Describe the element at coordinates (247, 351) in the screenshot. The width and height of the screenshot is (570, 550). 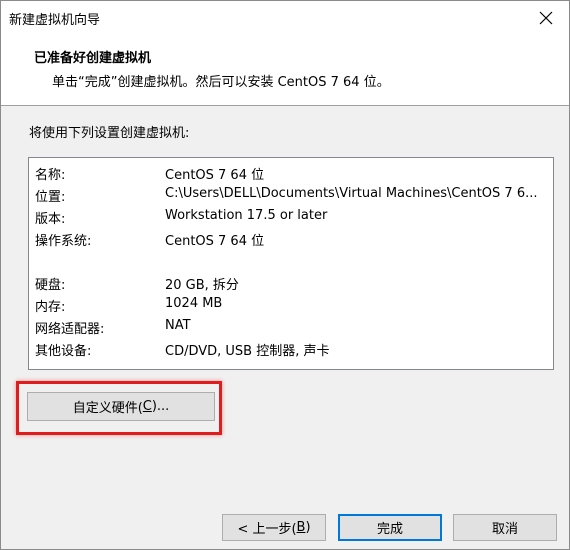
I see `summary-value: CD/DVD, USB 控制器, 声卡` at that location.